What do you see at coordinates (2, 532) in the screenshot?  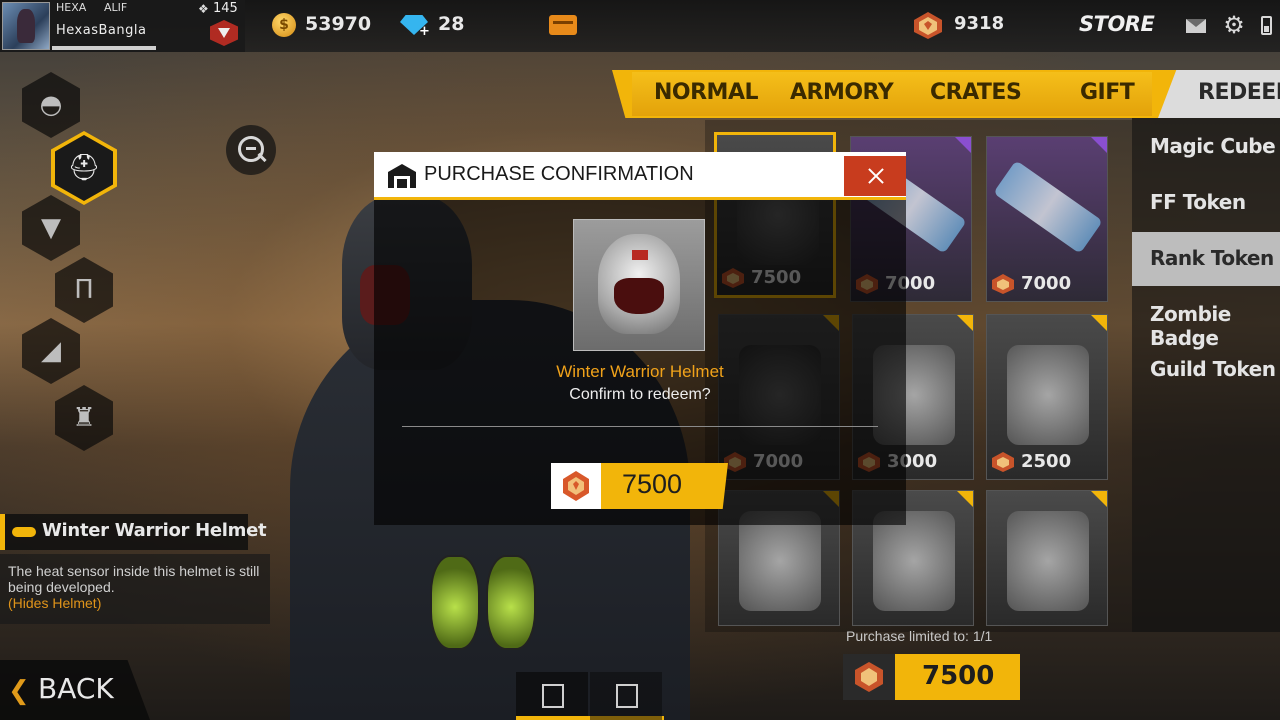 I see `item-info-accent` at bounding box center [2, 532].